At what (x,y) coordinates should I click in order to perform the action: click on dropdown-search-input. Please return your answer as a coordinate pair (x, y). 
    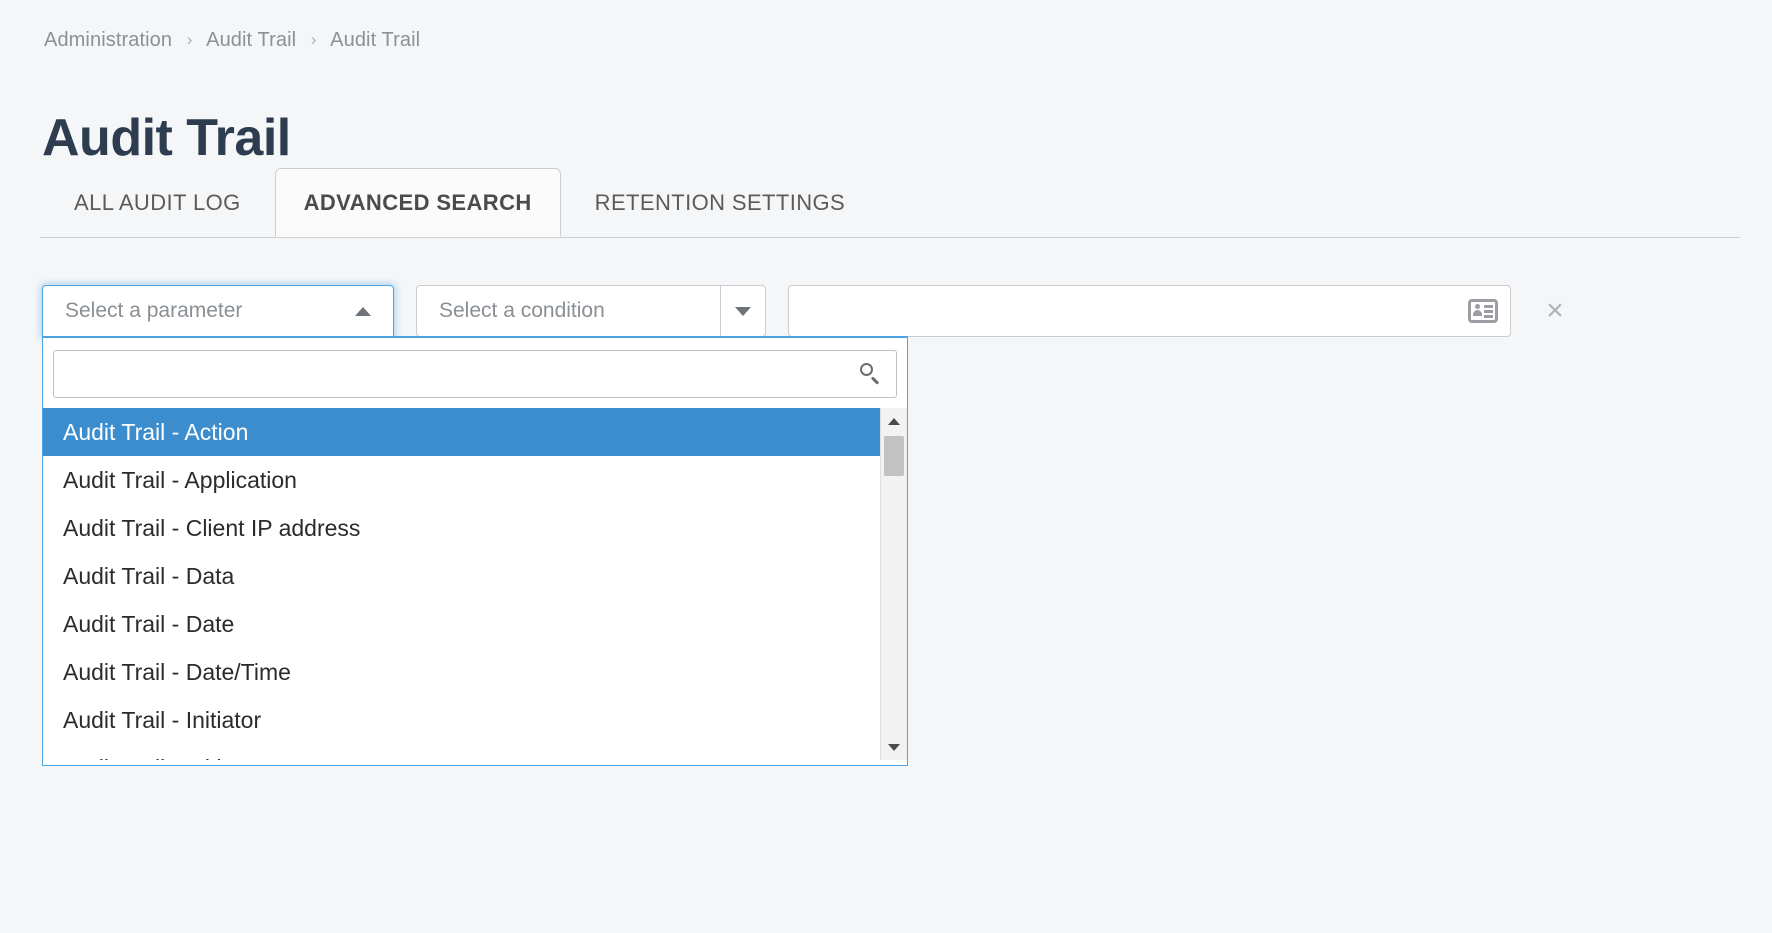
    Looking at the image, I should click on (464, 374).